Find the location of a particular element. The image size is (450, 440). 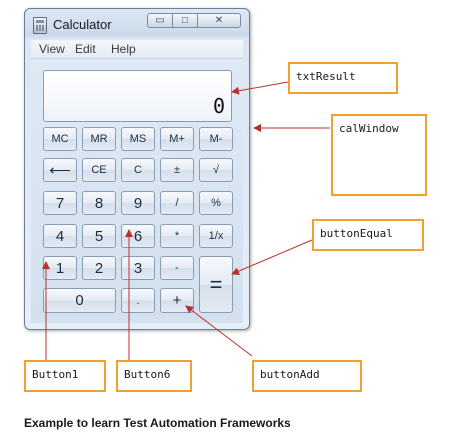

arrow-buttonequal is located at coordinates (272, 257).